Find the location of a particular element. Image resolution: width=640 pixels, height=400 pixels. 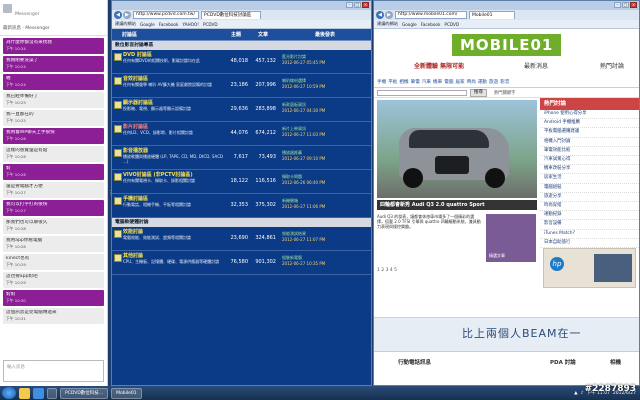

site-logo: MOBILE01 is located at coordinates (507, 45).